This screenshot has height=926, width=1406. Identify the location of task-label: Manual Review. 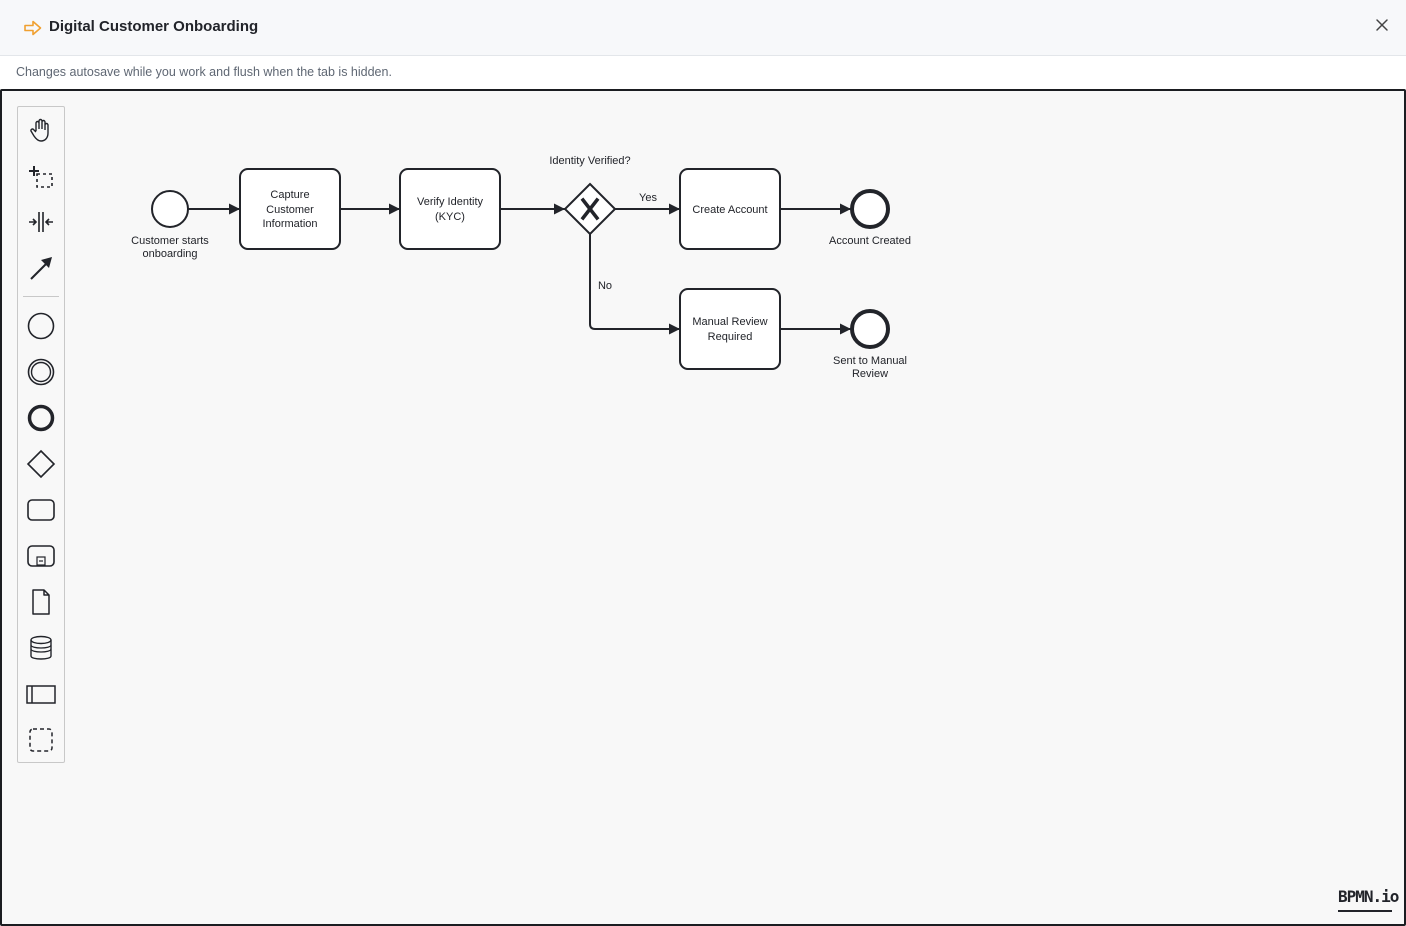
(729, 322).